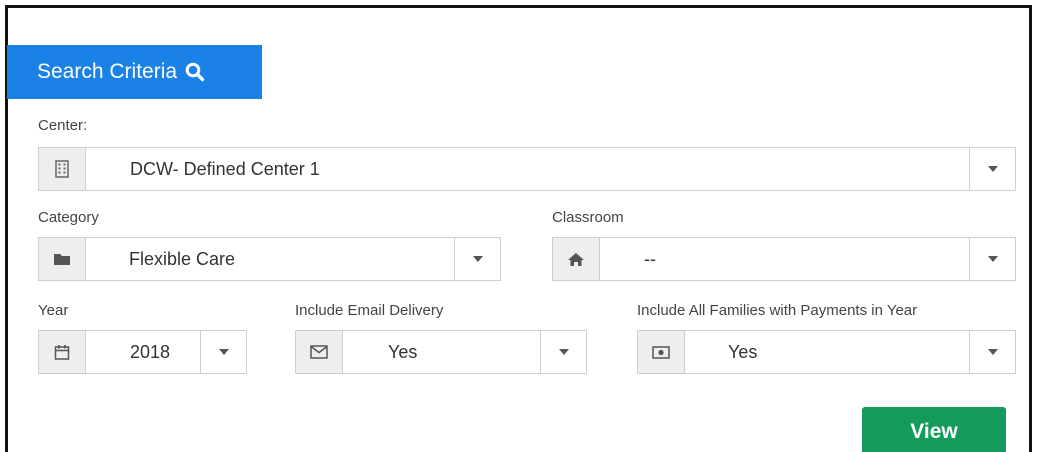 The width and height of the screenshot is (1037, 452). What do you see at coordinates (53, 310) in the screenshot?
I see `year-label: Year` at bounding box center [53, 310].